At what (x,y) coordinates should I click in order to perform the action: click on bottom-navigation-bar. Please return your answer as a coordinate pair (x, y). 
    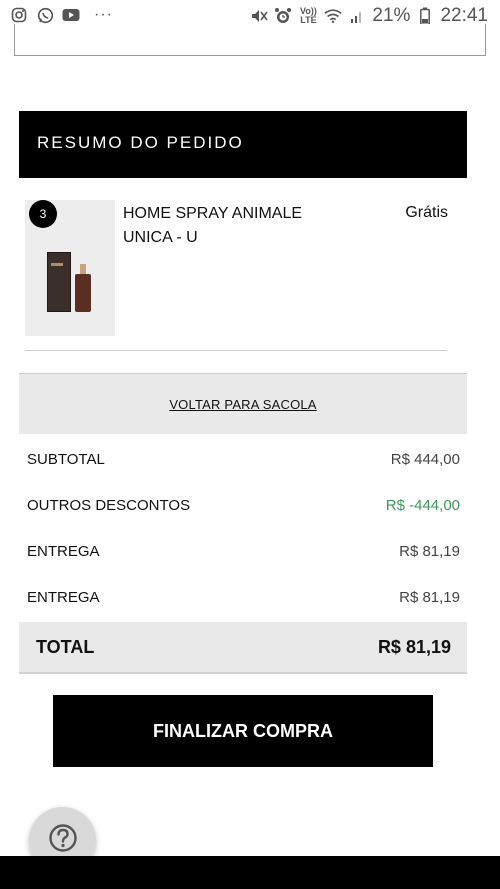
    Looking at the image, I should click on (250, 872).